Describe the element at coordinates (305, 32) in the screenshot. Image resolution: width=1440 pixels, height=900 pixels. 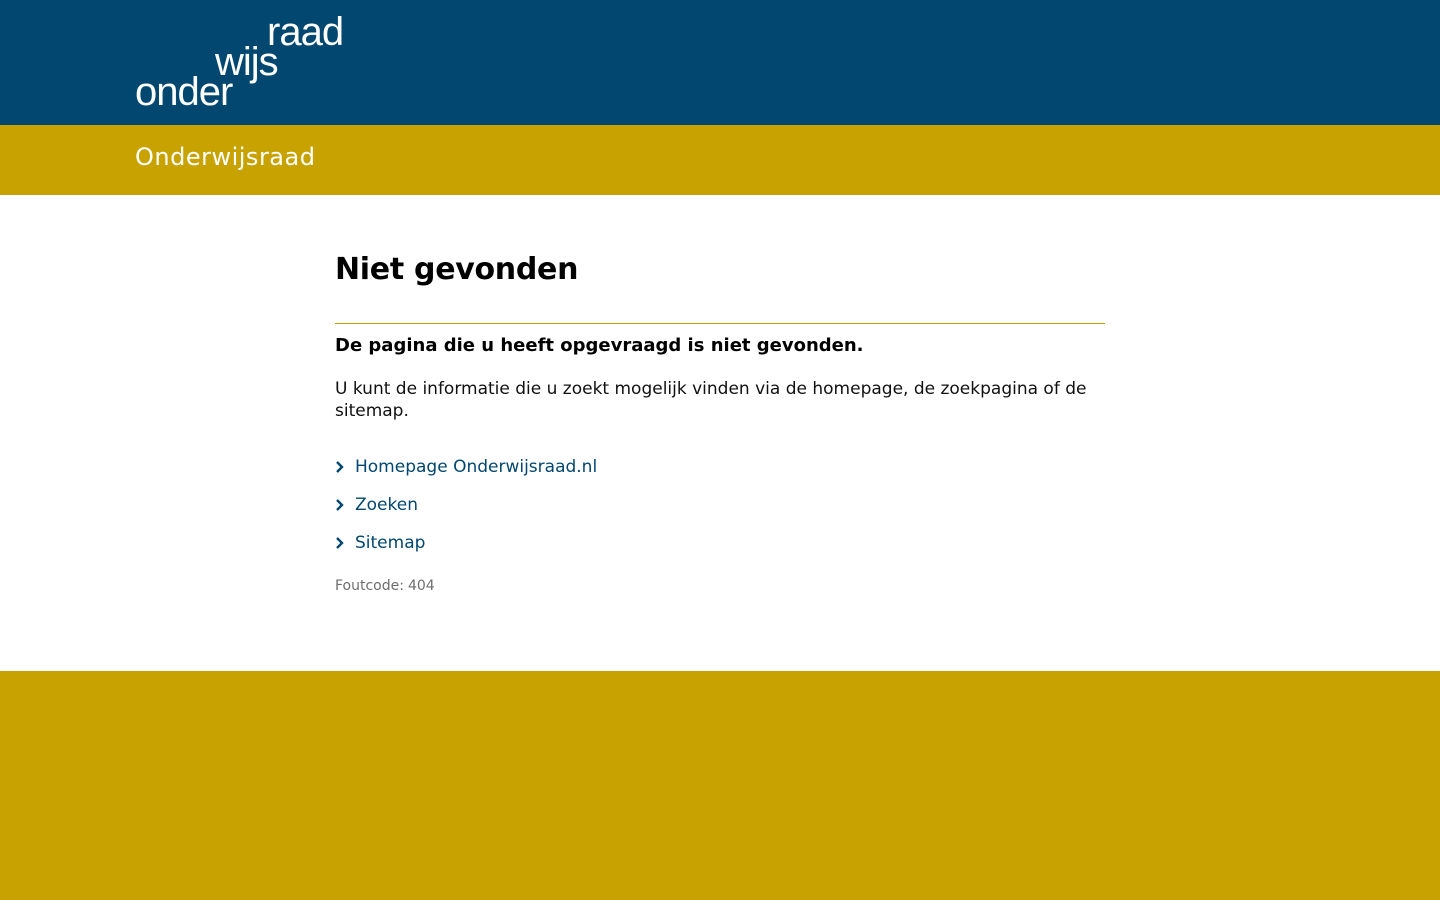
I see `logo-word-raad: raad` at that location.